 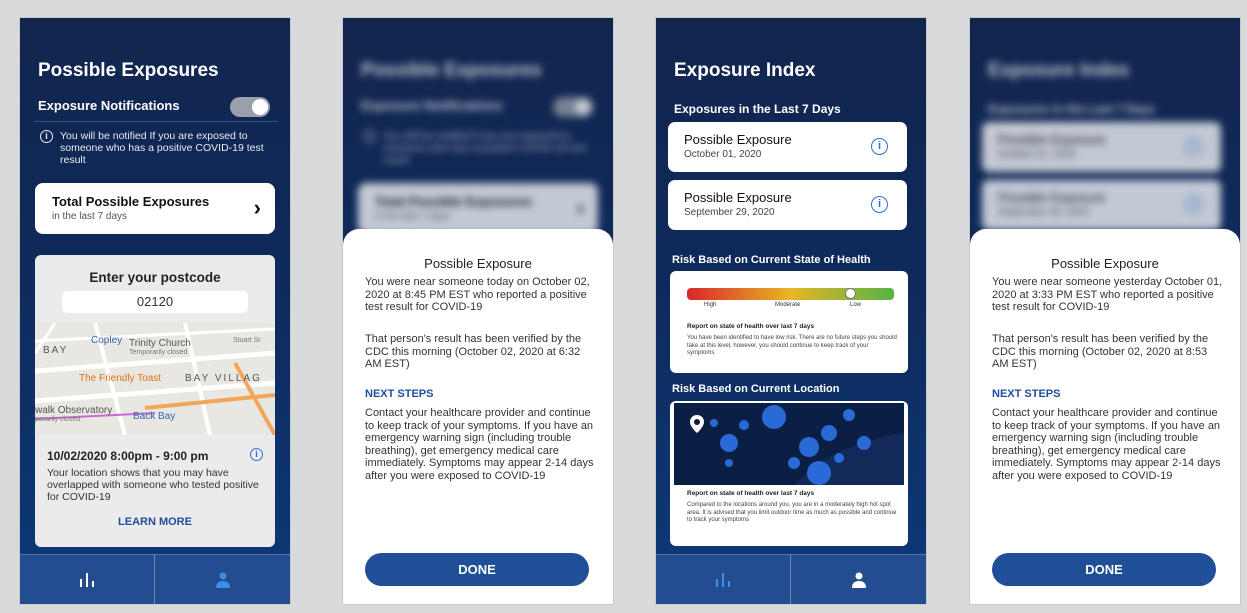 What do you see at coordinates (697, 424) in the screenshot?
I see `location-pin-icon` at bounding box center [697, 424].